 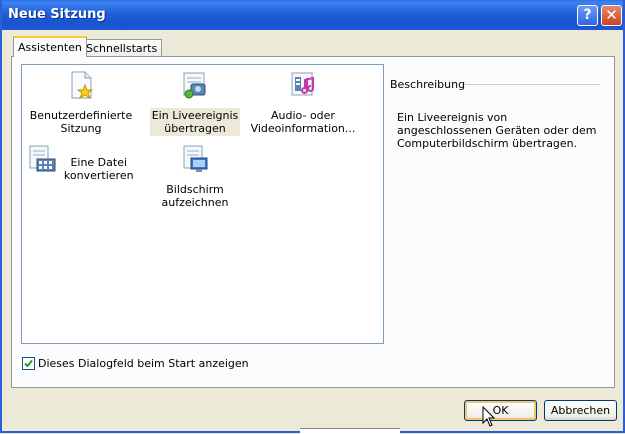 I want to click on wizard-item-custom-session: Benutzerdefinierte Sitzung, so click(x=81, y=102).